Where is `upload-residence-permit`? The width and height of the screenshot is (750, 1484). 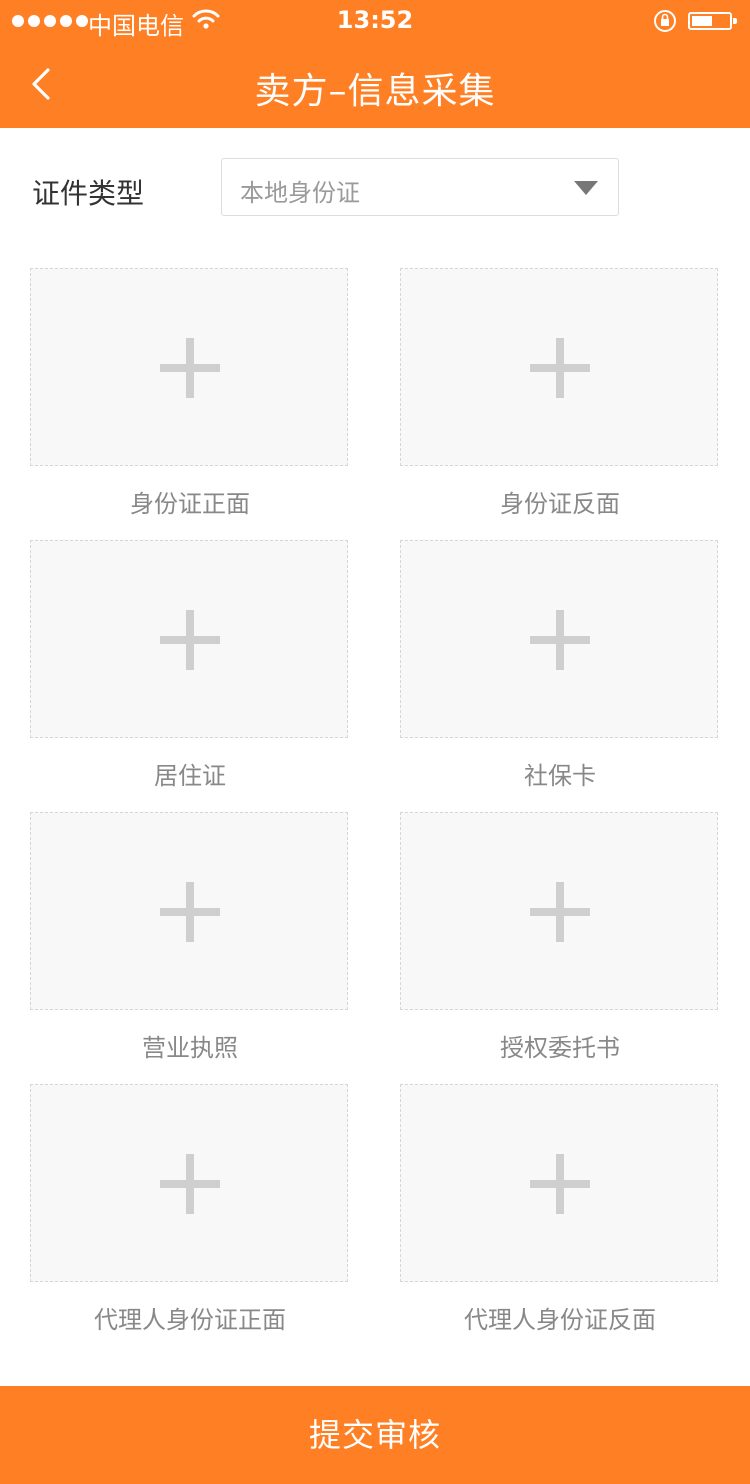
upload-residence-permit is located at coordinates (189, 639).